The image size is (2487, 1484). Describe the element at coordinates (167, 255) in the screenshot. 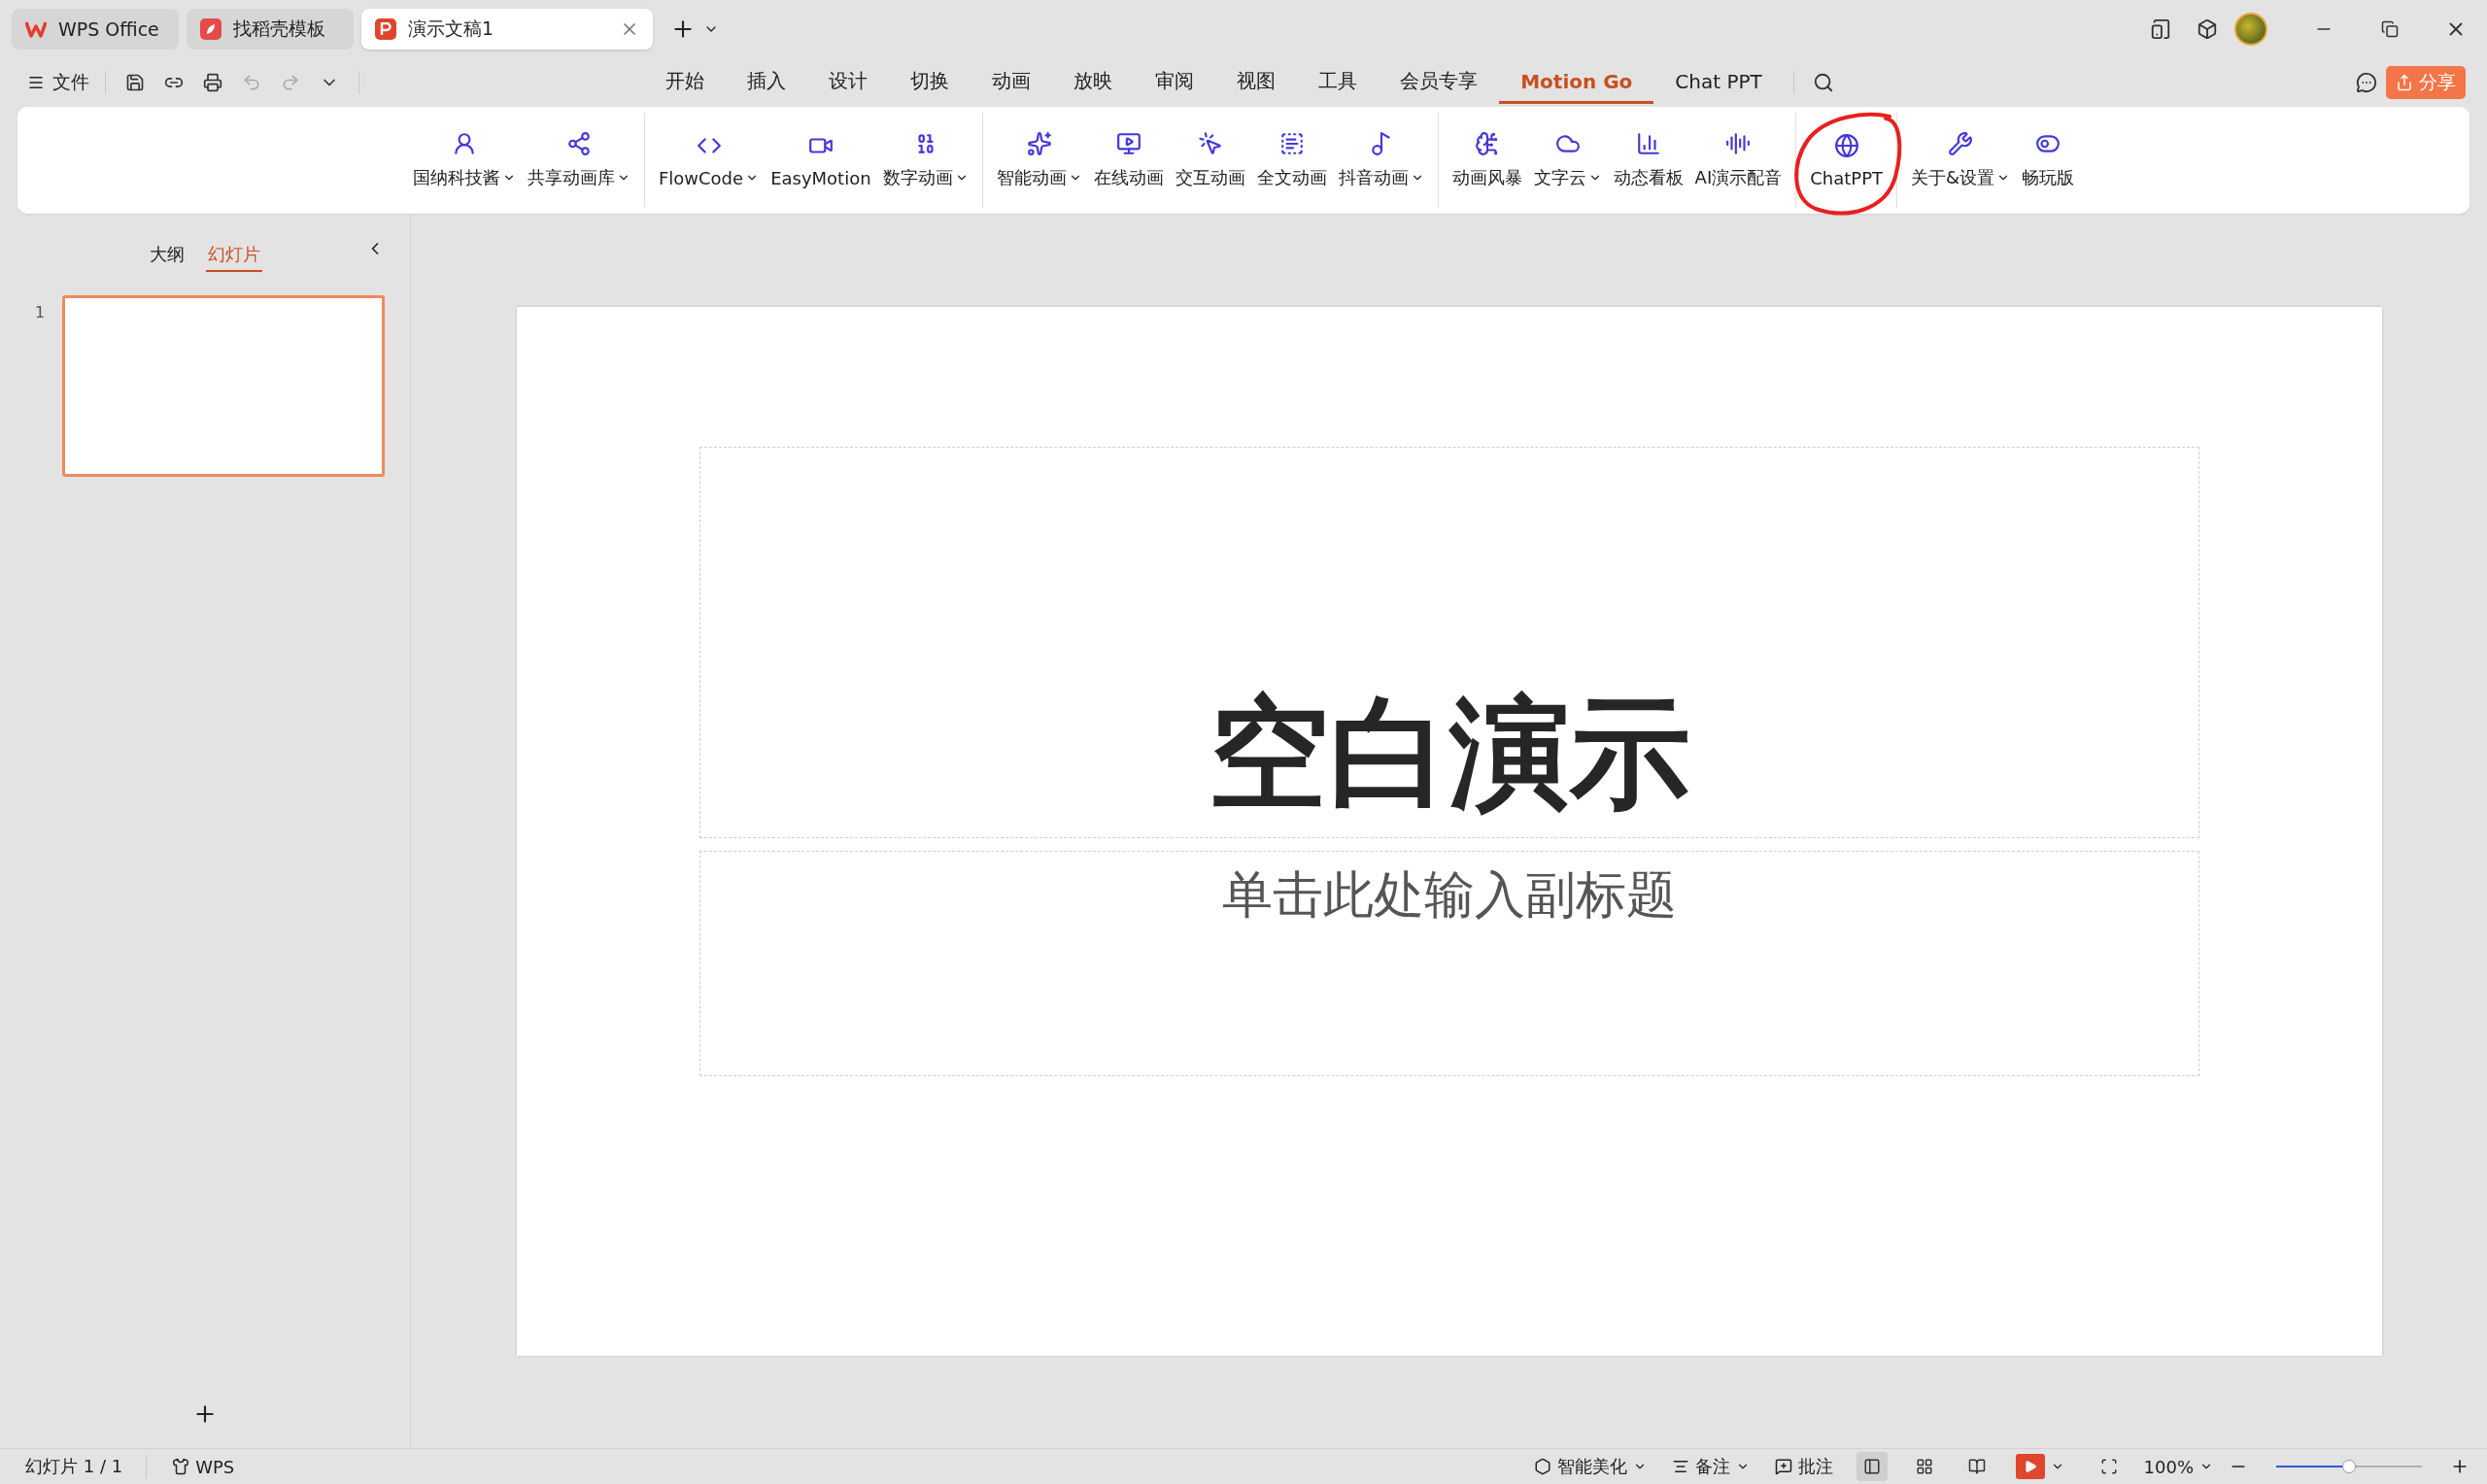

I see `panel-tab: 大纲` at that location.